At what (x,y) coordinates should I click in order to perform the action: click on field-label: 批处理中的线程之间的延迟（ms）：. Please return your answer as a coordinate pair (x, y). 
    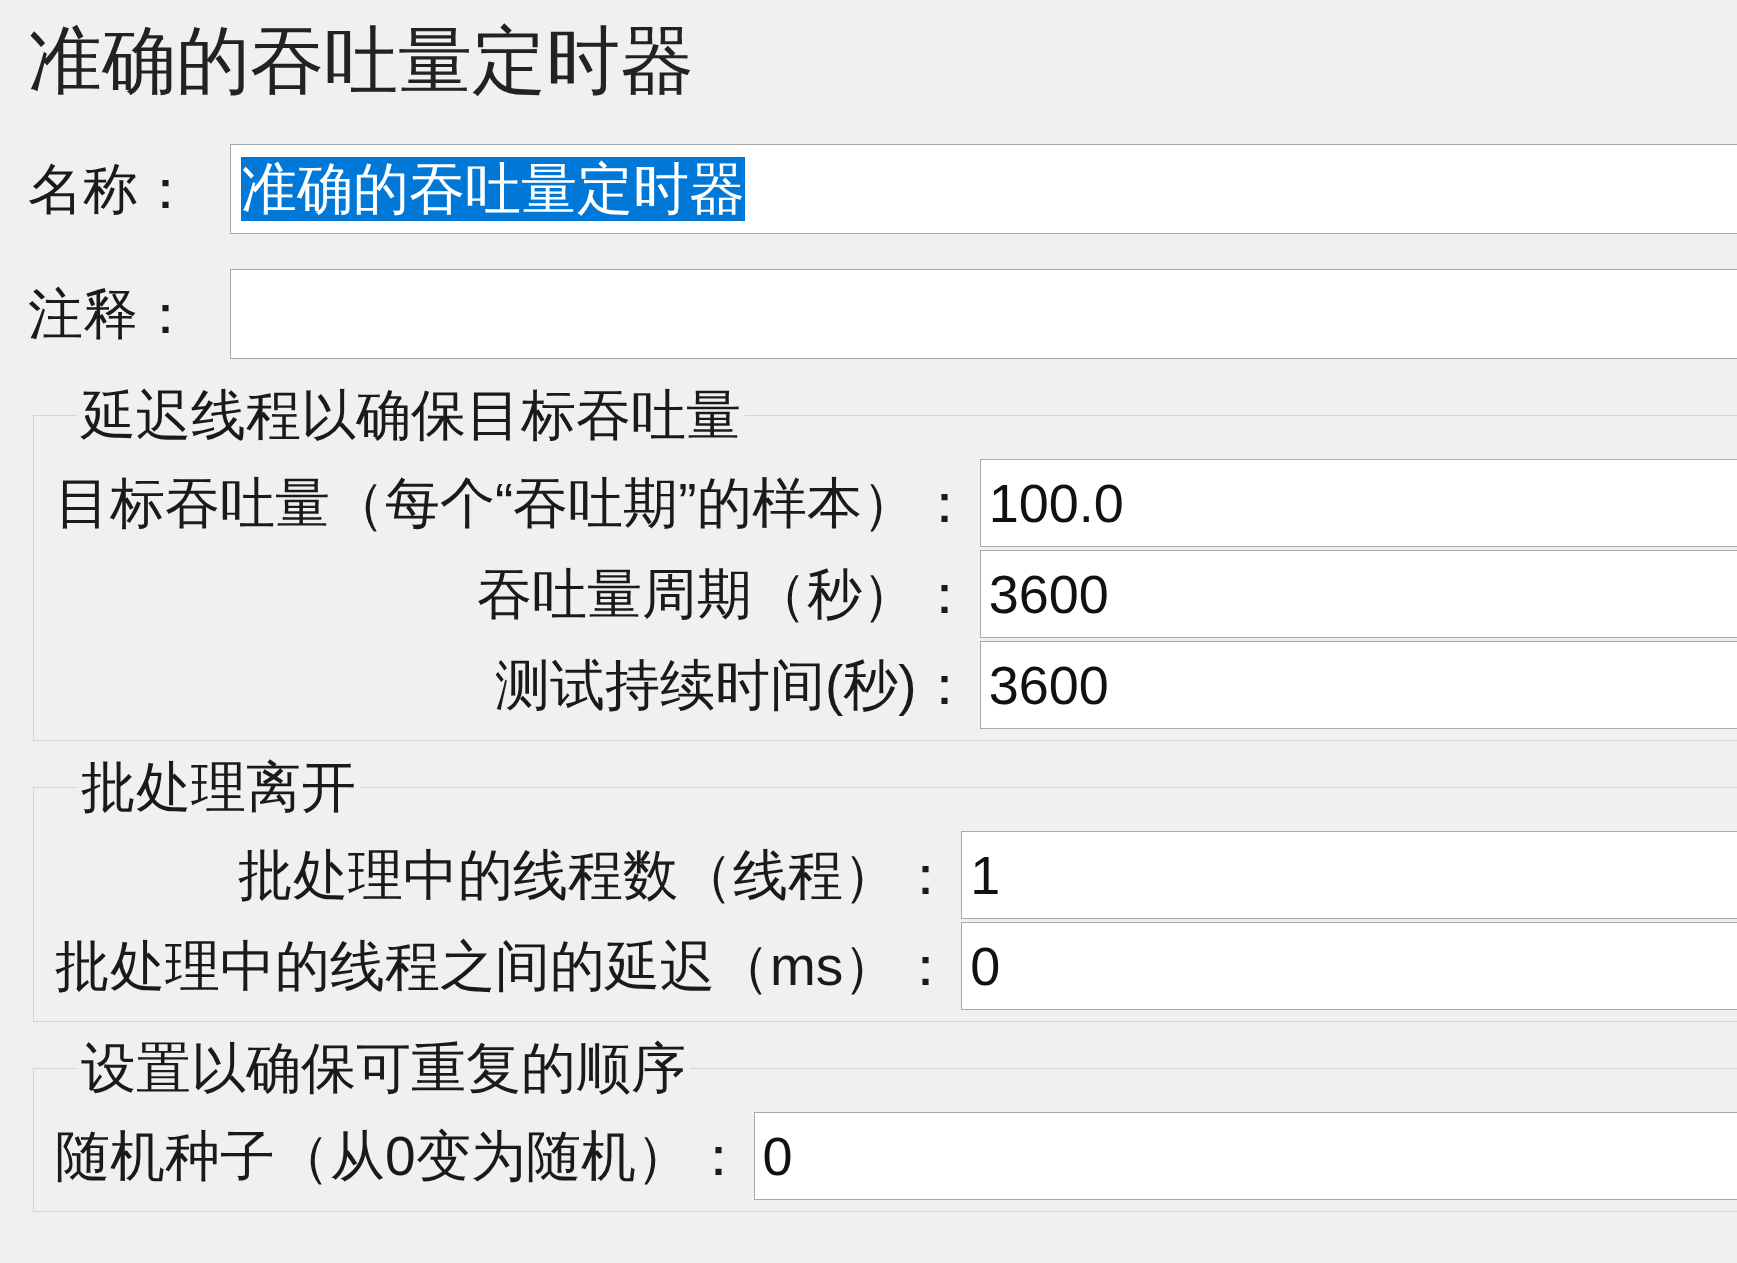
    Looking at the image, I should click on (505, 966).